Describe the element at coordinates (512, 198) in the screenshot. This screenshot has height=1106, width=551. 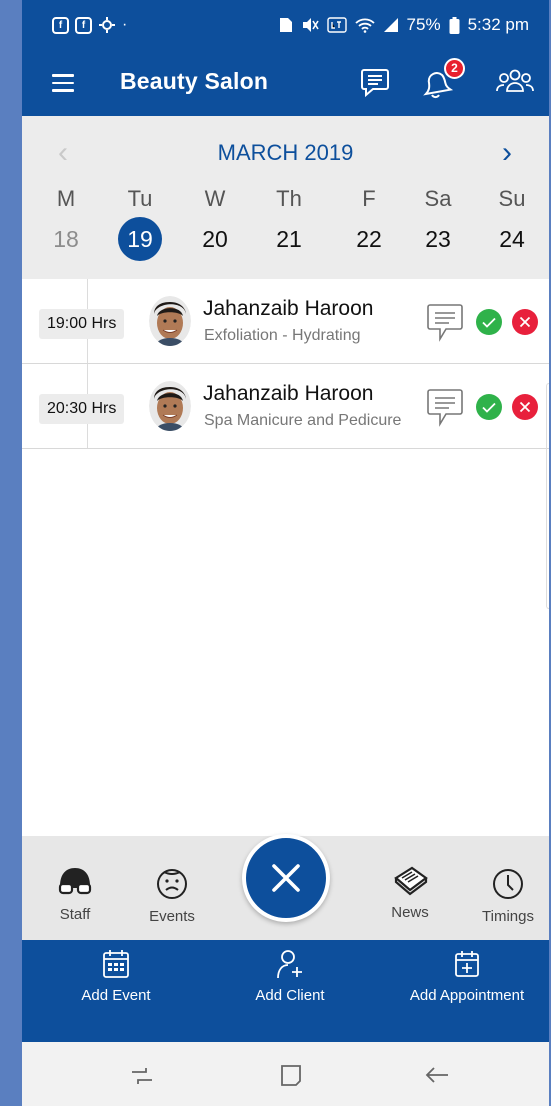
I see `weekday-label: Su` at that location.